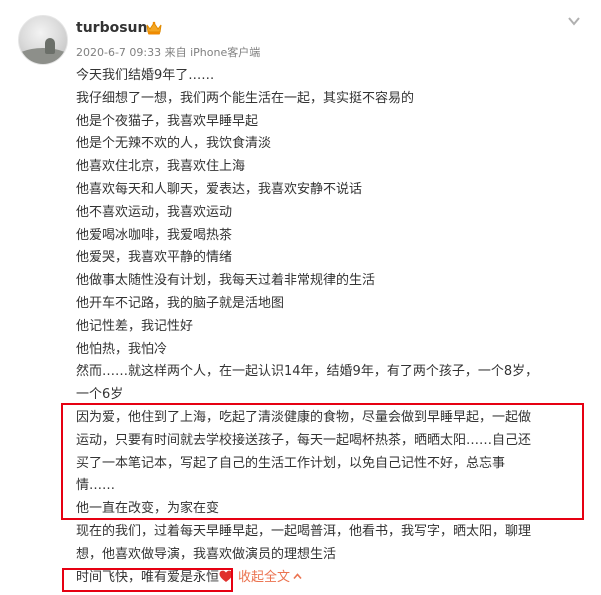 The height and width of the screenshot is (595, 601). What do you see at coordinates (167, 121) in the screenshot?
I see `post-line: 他是个夜猫子，我喜欢早睡早起` at bounding box center [167, 121].